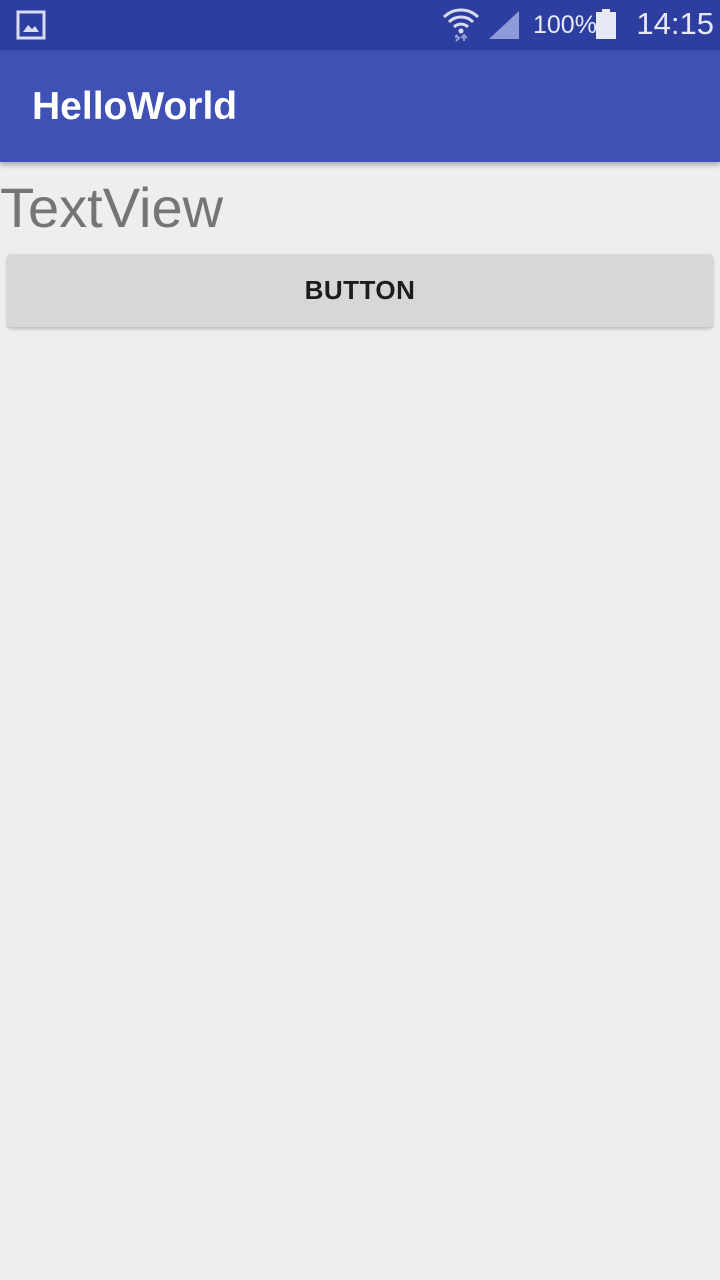 The width and height of the screenshot is (720, 1280). I want to click on main-button: BUTTON, so click(360, 290).